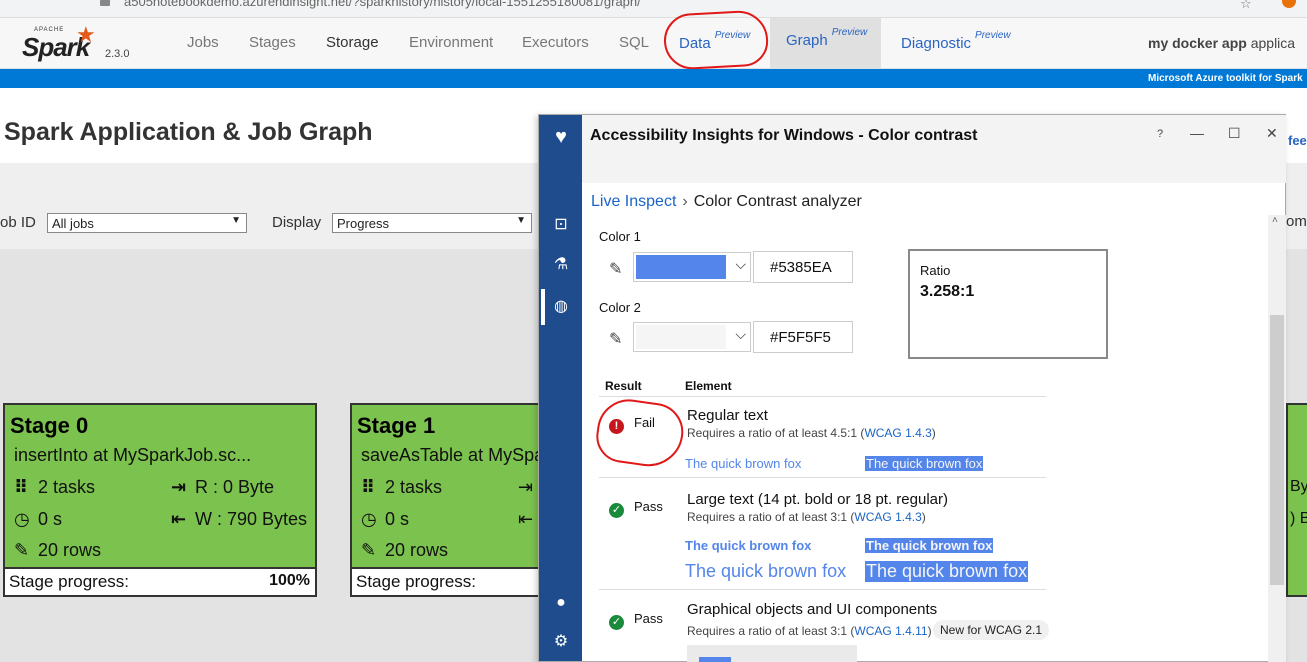  What do you see at coordinates (636, 508) in the screenshot?
I see `result-status: ✓ Pass` at bounding box center [636, 508].